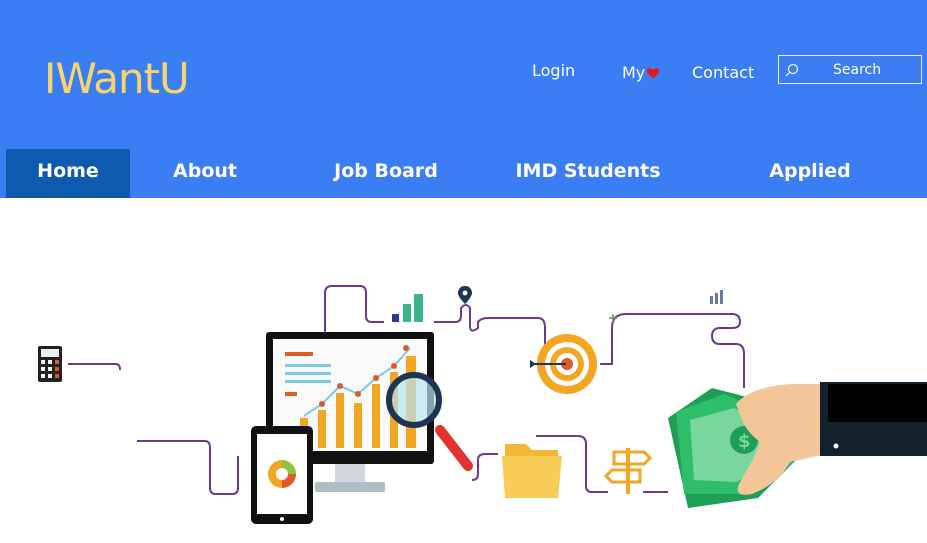 This screenshot has height=543, width=927. Describe the element at coordinates (634, 72) in the screenshot. I see `my-label: My` at that location.